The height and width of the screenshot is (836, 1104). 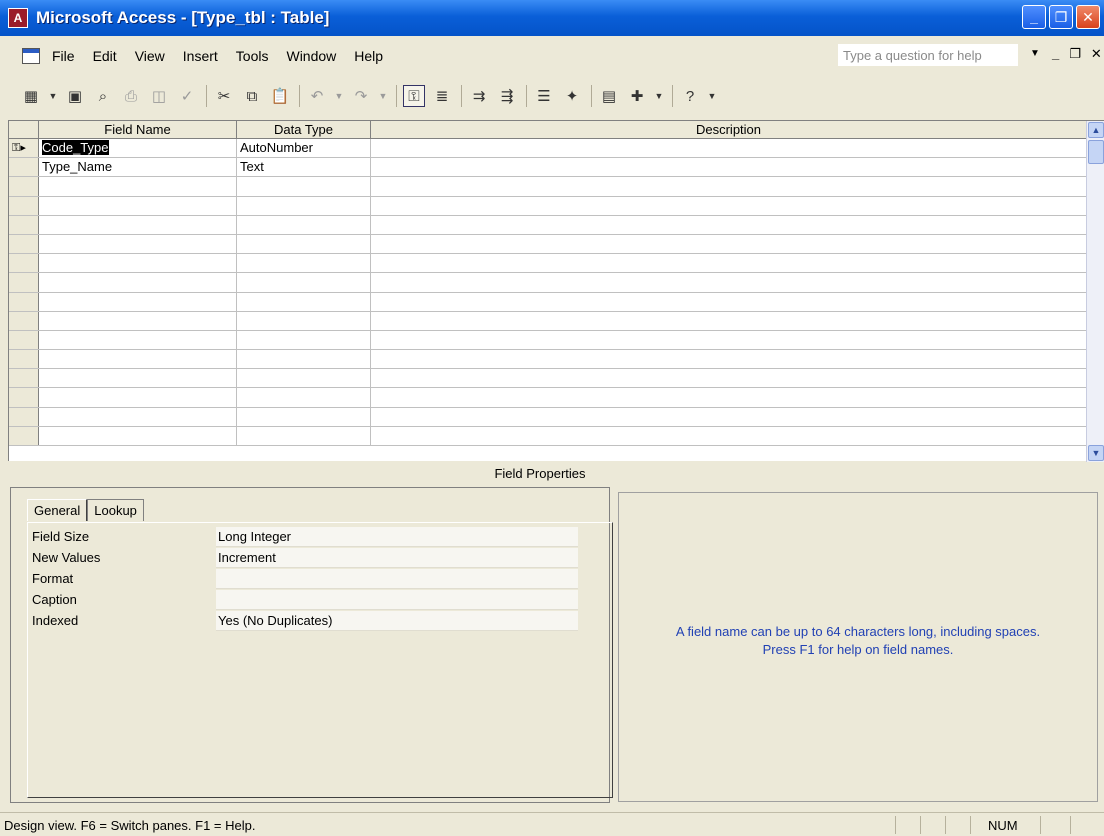 What do you see at coordinates (18, 18) in the screenshot?
I see `access-app-icon: A` at bounding box center [18, 18].